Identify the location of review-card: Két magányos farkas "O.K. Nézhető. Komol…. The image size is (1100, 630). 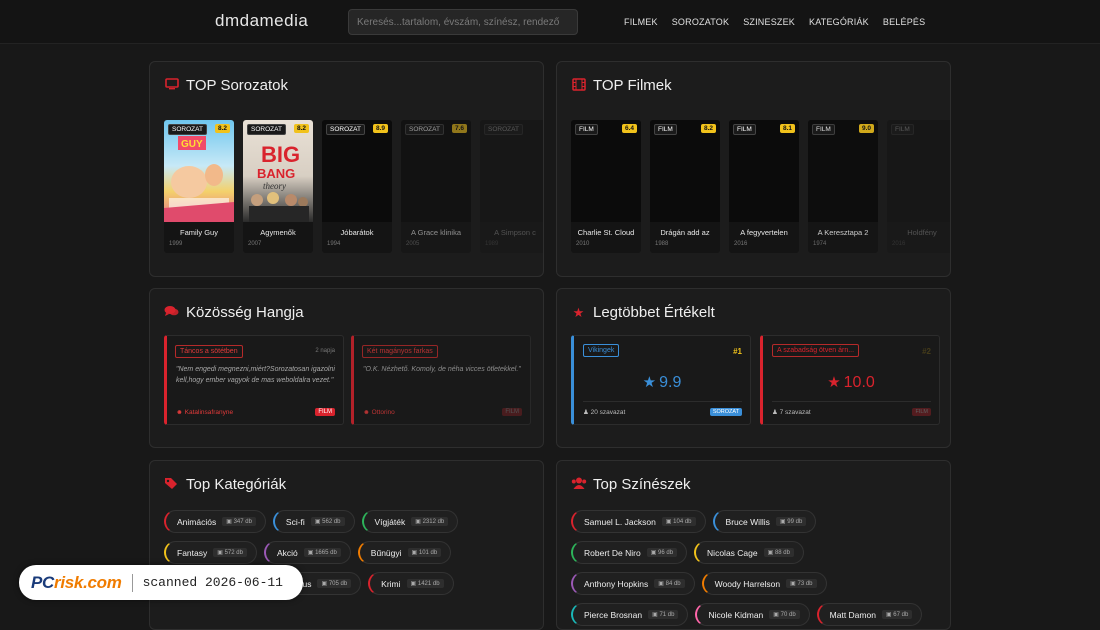
(441, 380).